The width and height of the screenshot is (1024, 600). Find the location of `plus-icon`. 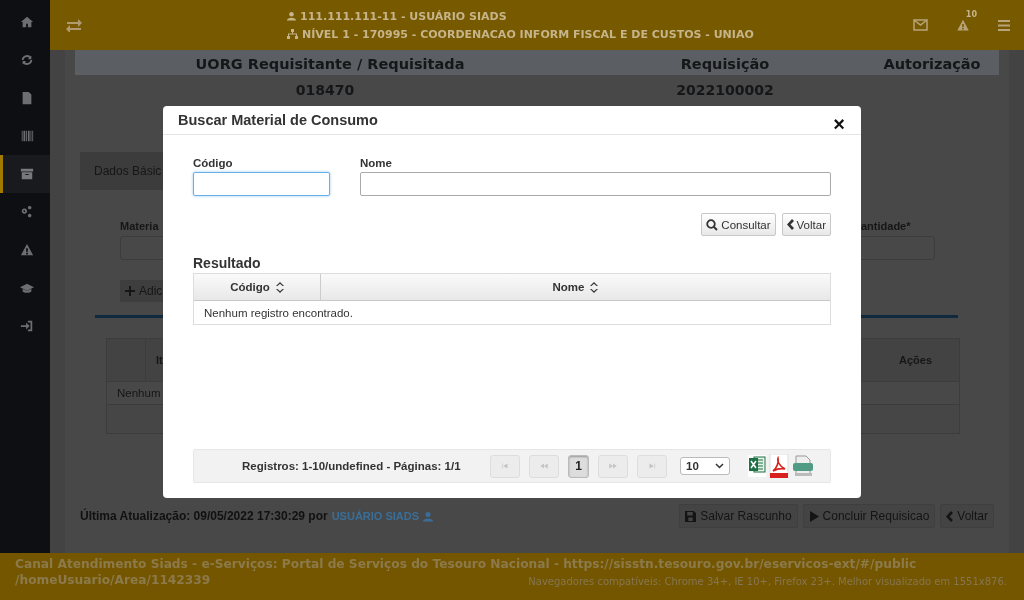

plus-icon is located at coordinates (130, 291).